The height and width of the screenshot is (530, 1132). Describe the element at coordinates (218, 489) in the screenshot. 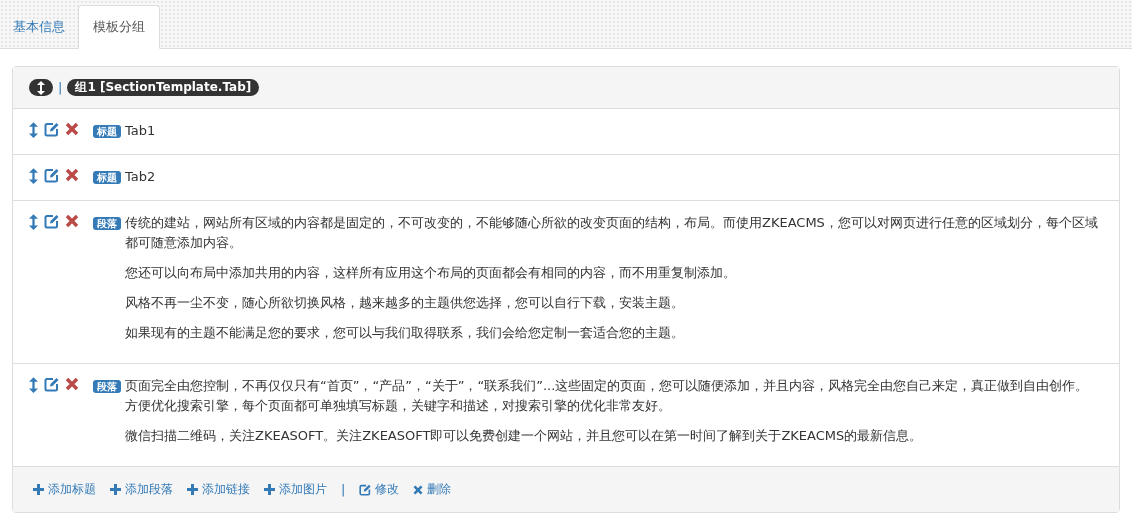

I see `action-link: 添加链接` at that location.